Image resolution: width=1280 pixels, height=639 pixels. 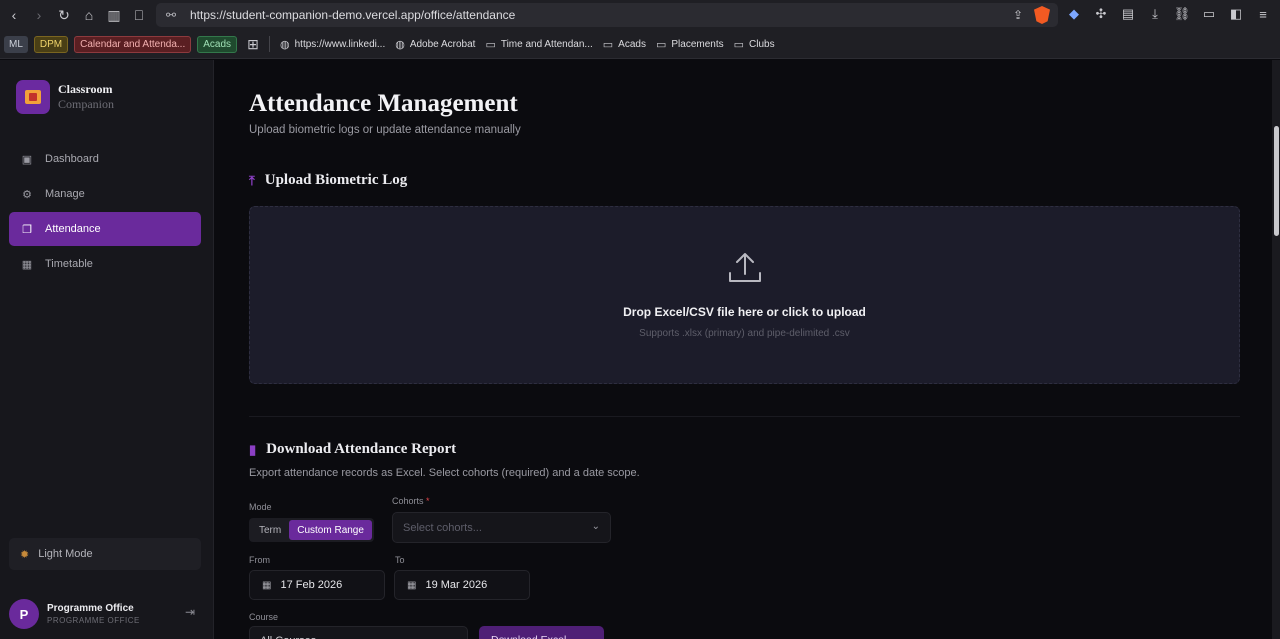 What do you see at coordinates (311, 585) in the screenshot?
I see `from-date-value: 17 Feb 2026` at bounding box center [311, 585].